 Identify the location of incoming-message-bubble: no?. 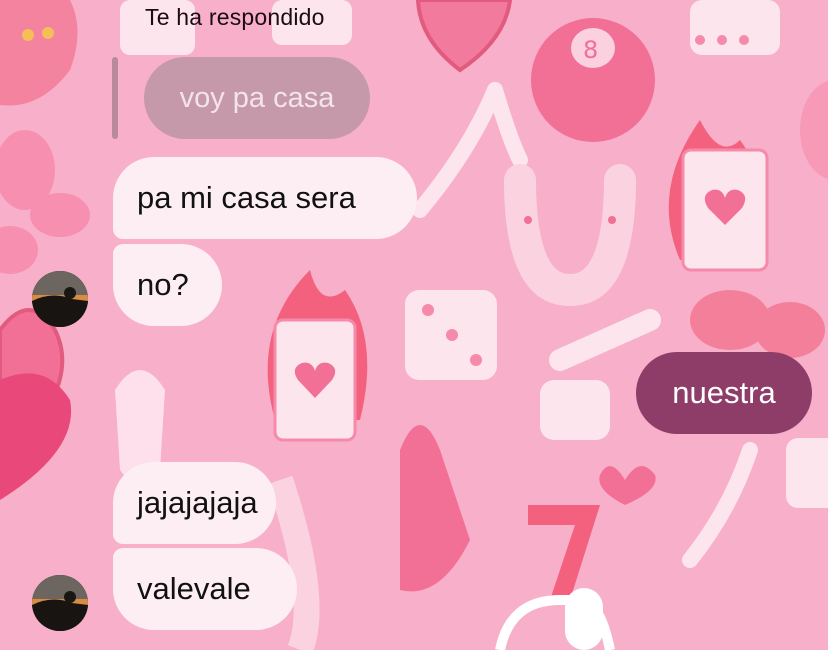
(167, 285).